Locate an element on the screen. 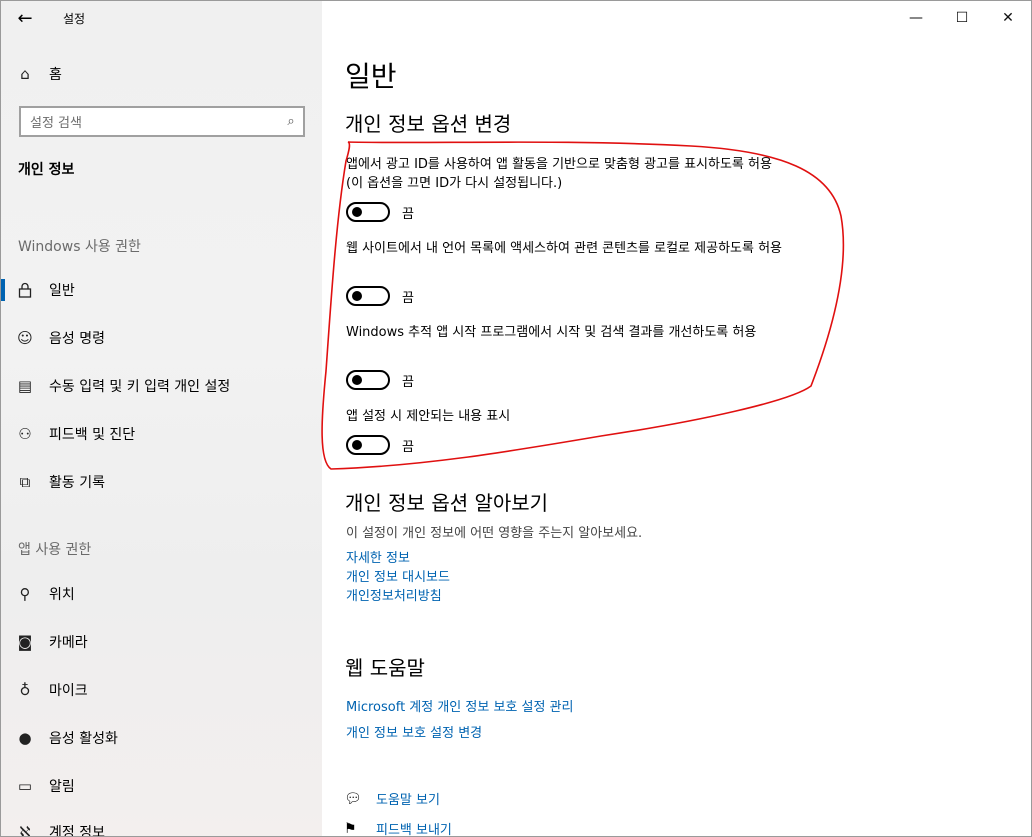 Image resolution: width=1032 pixels, height=837 pixels. privacy-dashboard-link: 개인 정보 대시보드 is located at coordinates (398, 575).